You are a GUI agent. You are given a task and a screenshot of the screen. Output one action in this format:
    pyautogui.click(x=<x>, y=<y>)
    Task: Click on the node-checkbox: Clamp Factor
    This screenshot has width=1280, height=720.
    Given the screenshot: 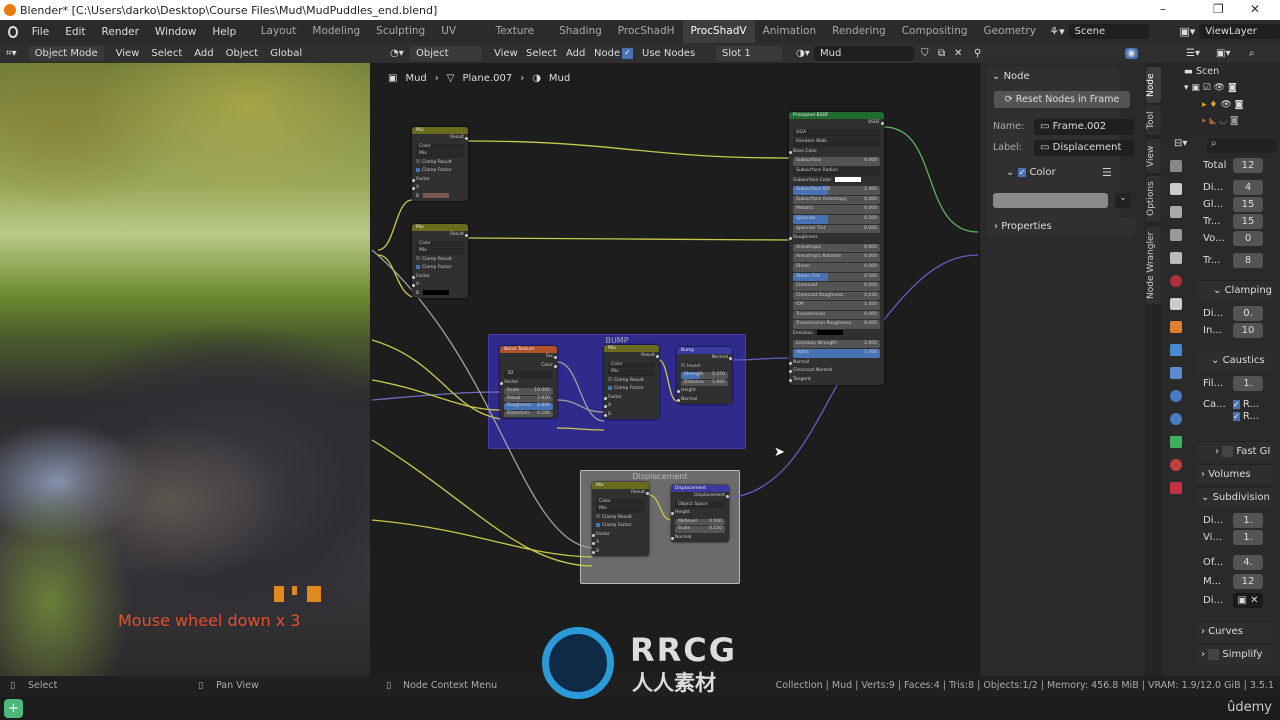 What is the action you would take?
    pyautogui.click(x=631, y=389)
    